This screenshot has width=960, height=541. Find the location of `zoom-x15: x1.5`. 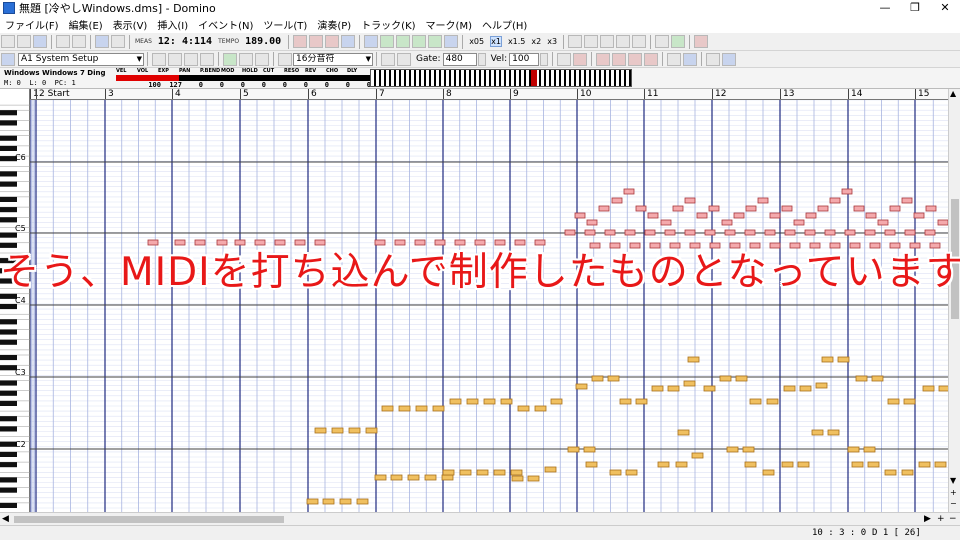

zoom-x15: x1.5 is located at coordinates (516, 41).